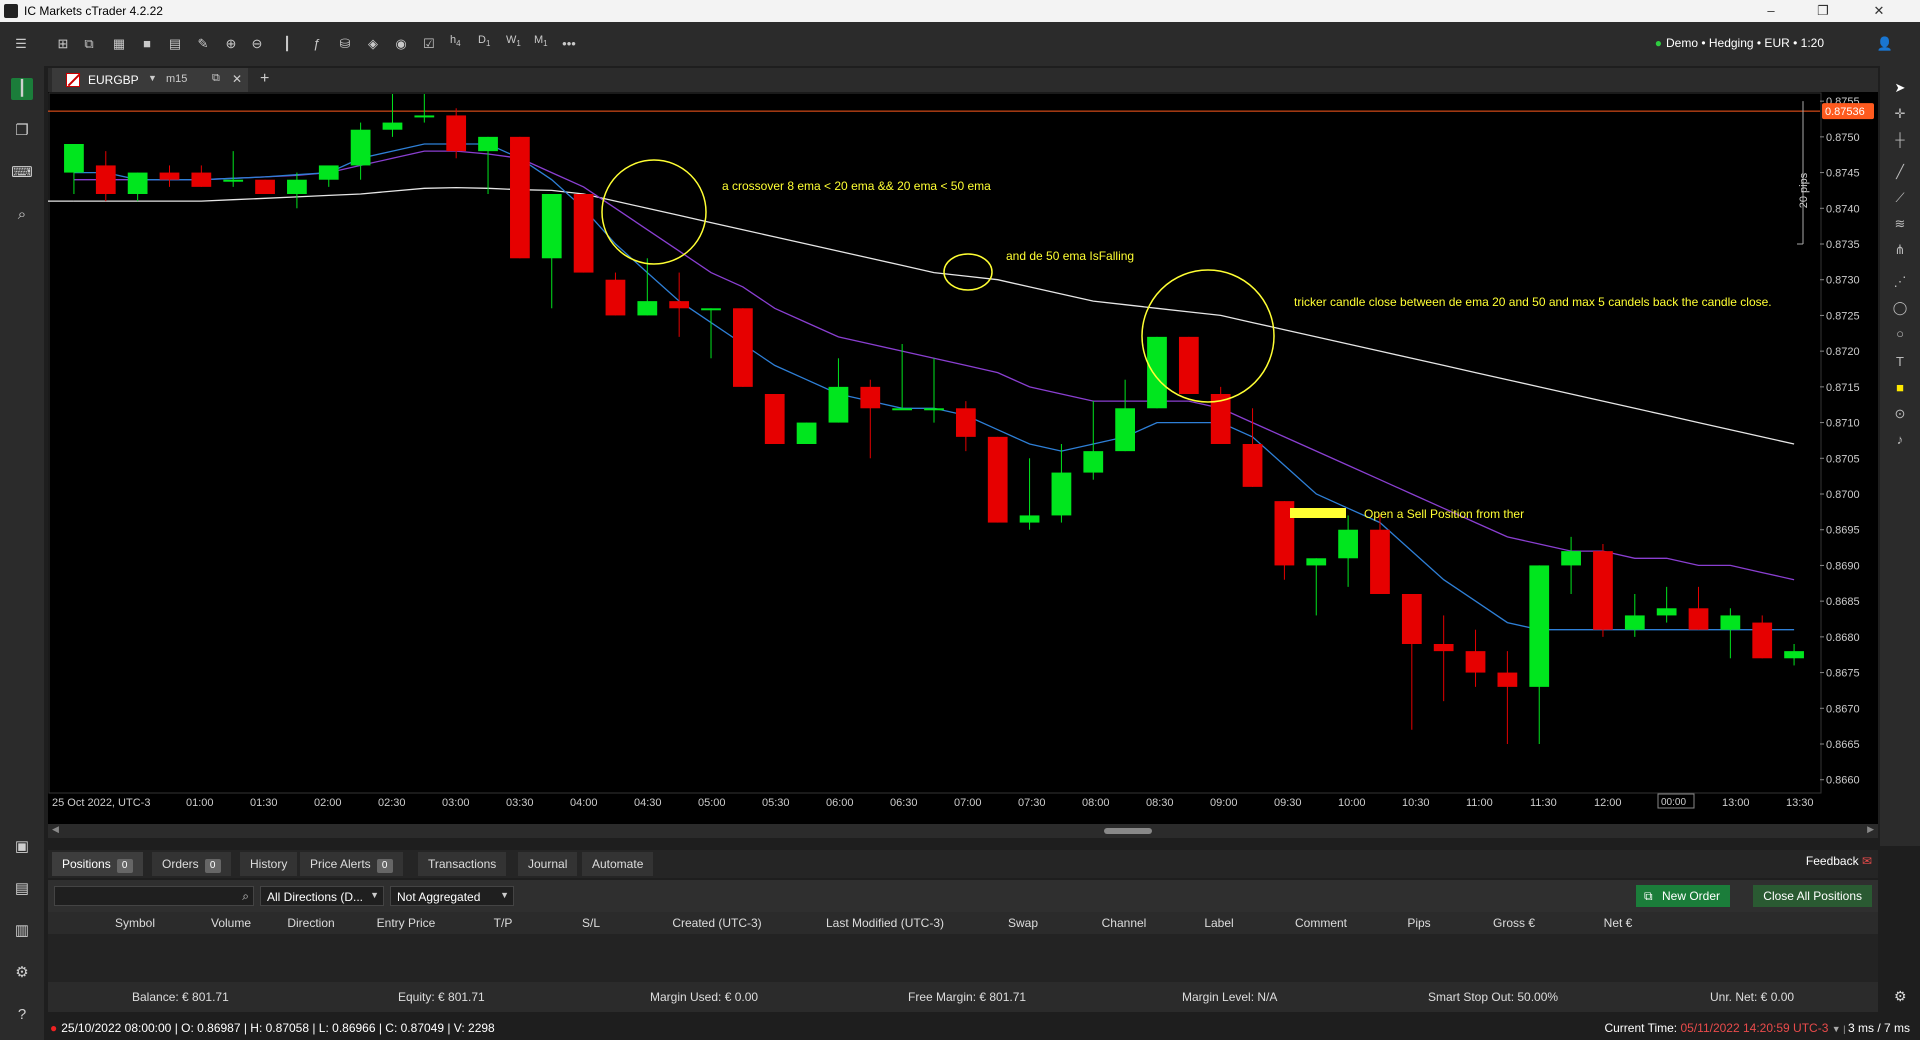 This screenshot has height=1040, width=1920. What do you see at coordinates (231, 923) in the screenshot?
I see `column-header: Volume` at bounding box center [231, 923].